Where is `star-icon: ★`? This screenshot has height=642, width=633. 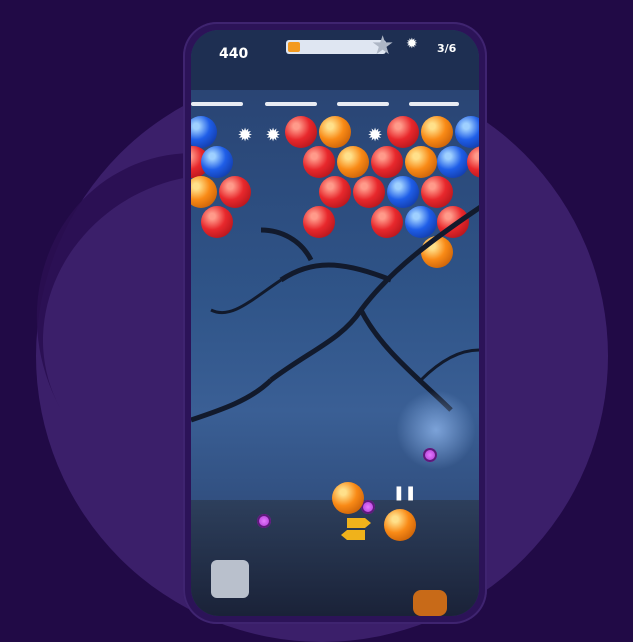
star-icon: ★ is located at coordinates (383, 46).